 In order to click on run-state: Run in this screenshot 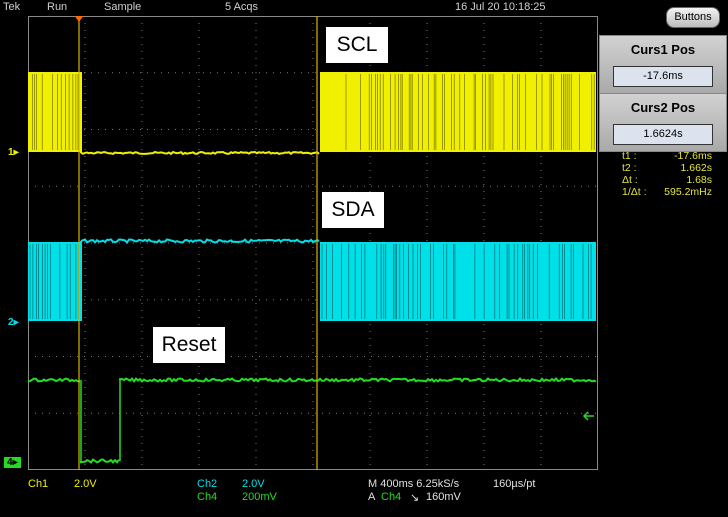, I will do `click(57, 7)`.